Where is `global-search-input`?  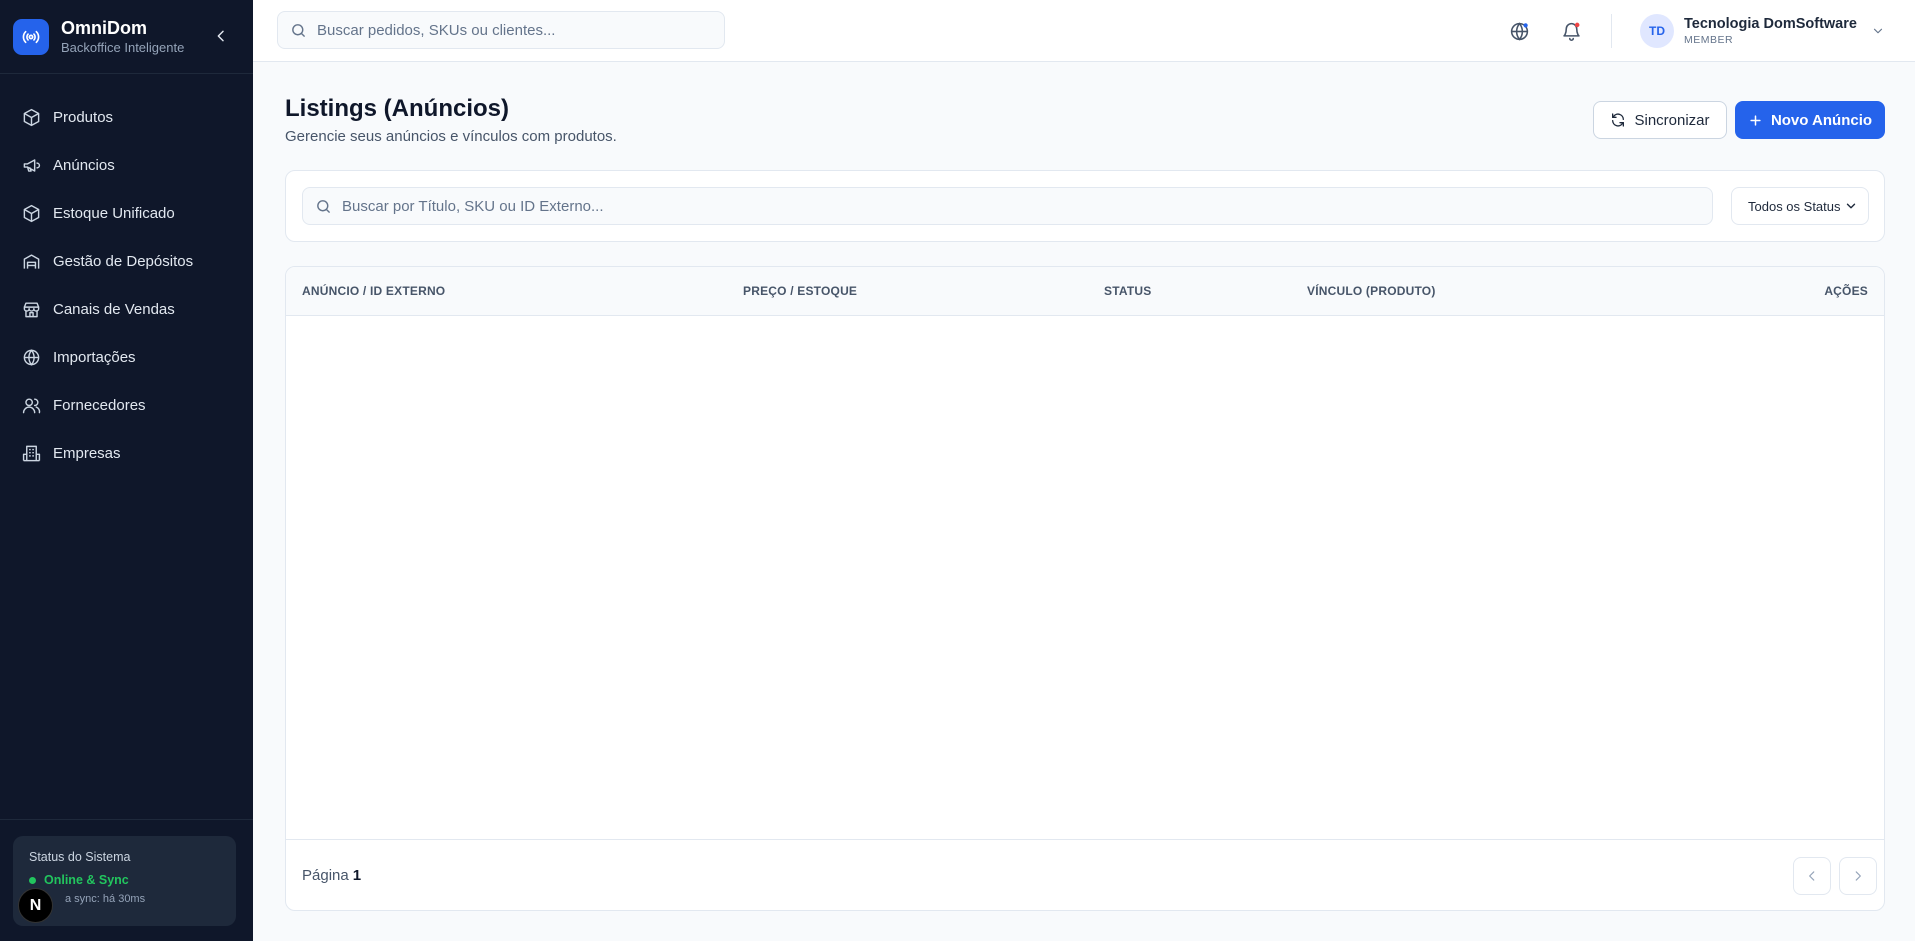 global-search-input is located at coordinates (512, 30).